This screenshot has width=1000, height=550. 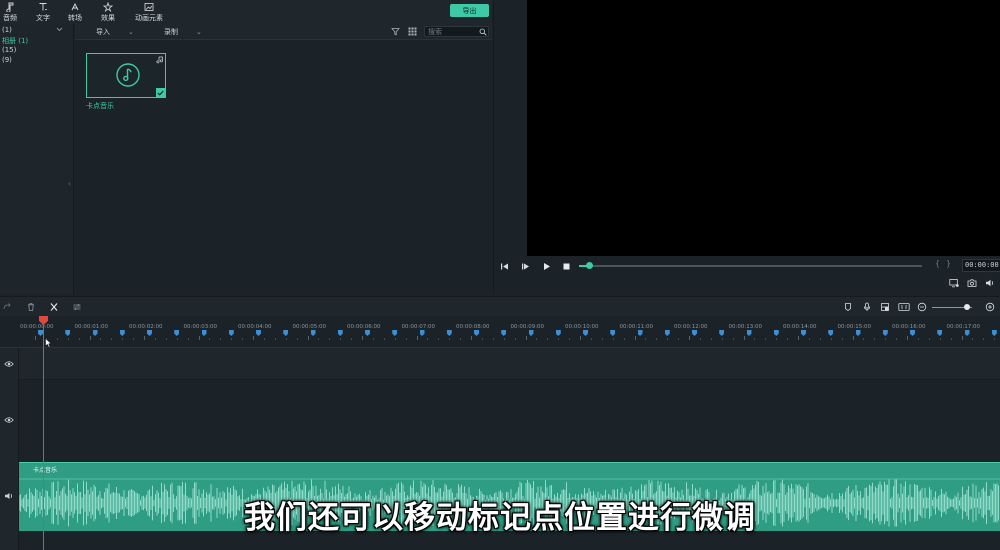 I want to click on microphone-icon, so click(x=867, y=307).